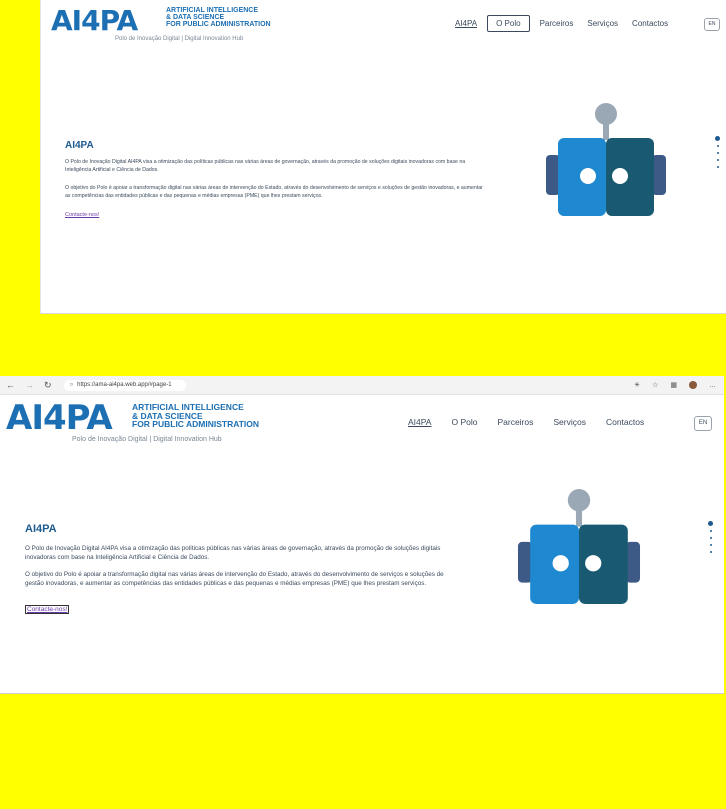 The width and height of the screenshot is (726, 809). I want to click on collections-icon: ▦, so click(673, 385).